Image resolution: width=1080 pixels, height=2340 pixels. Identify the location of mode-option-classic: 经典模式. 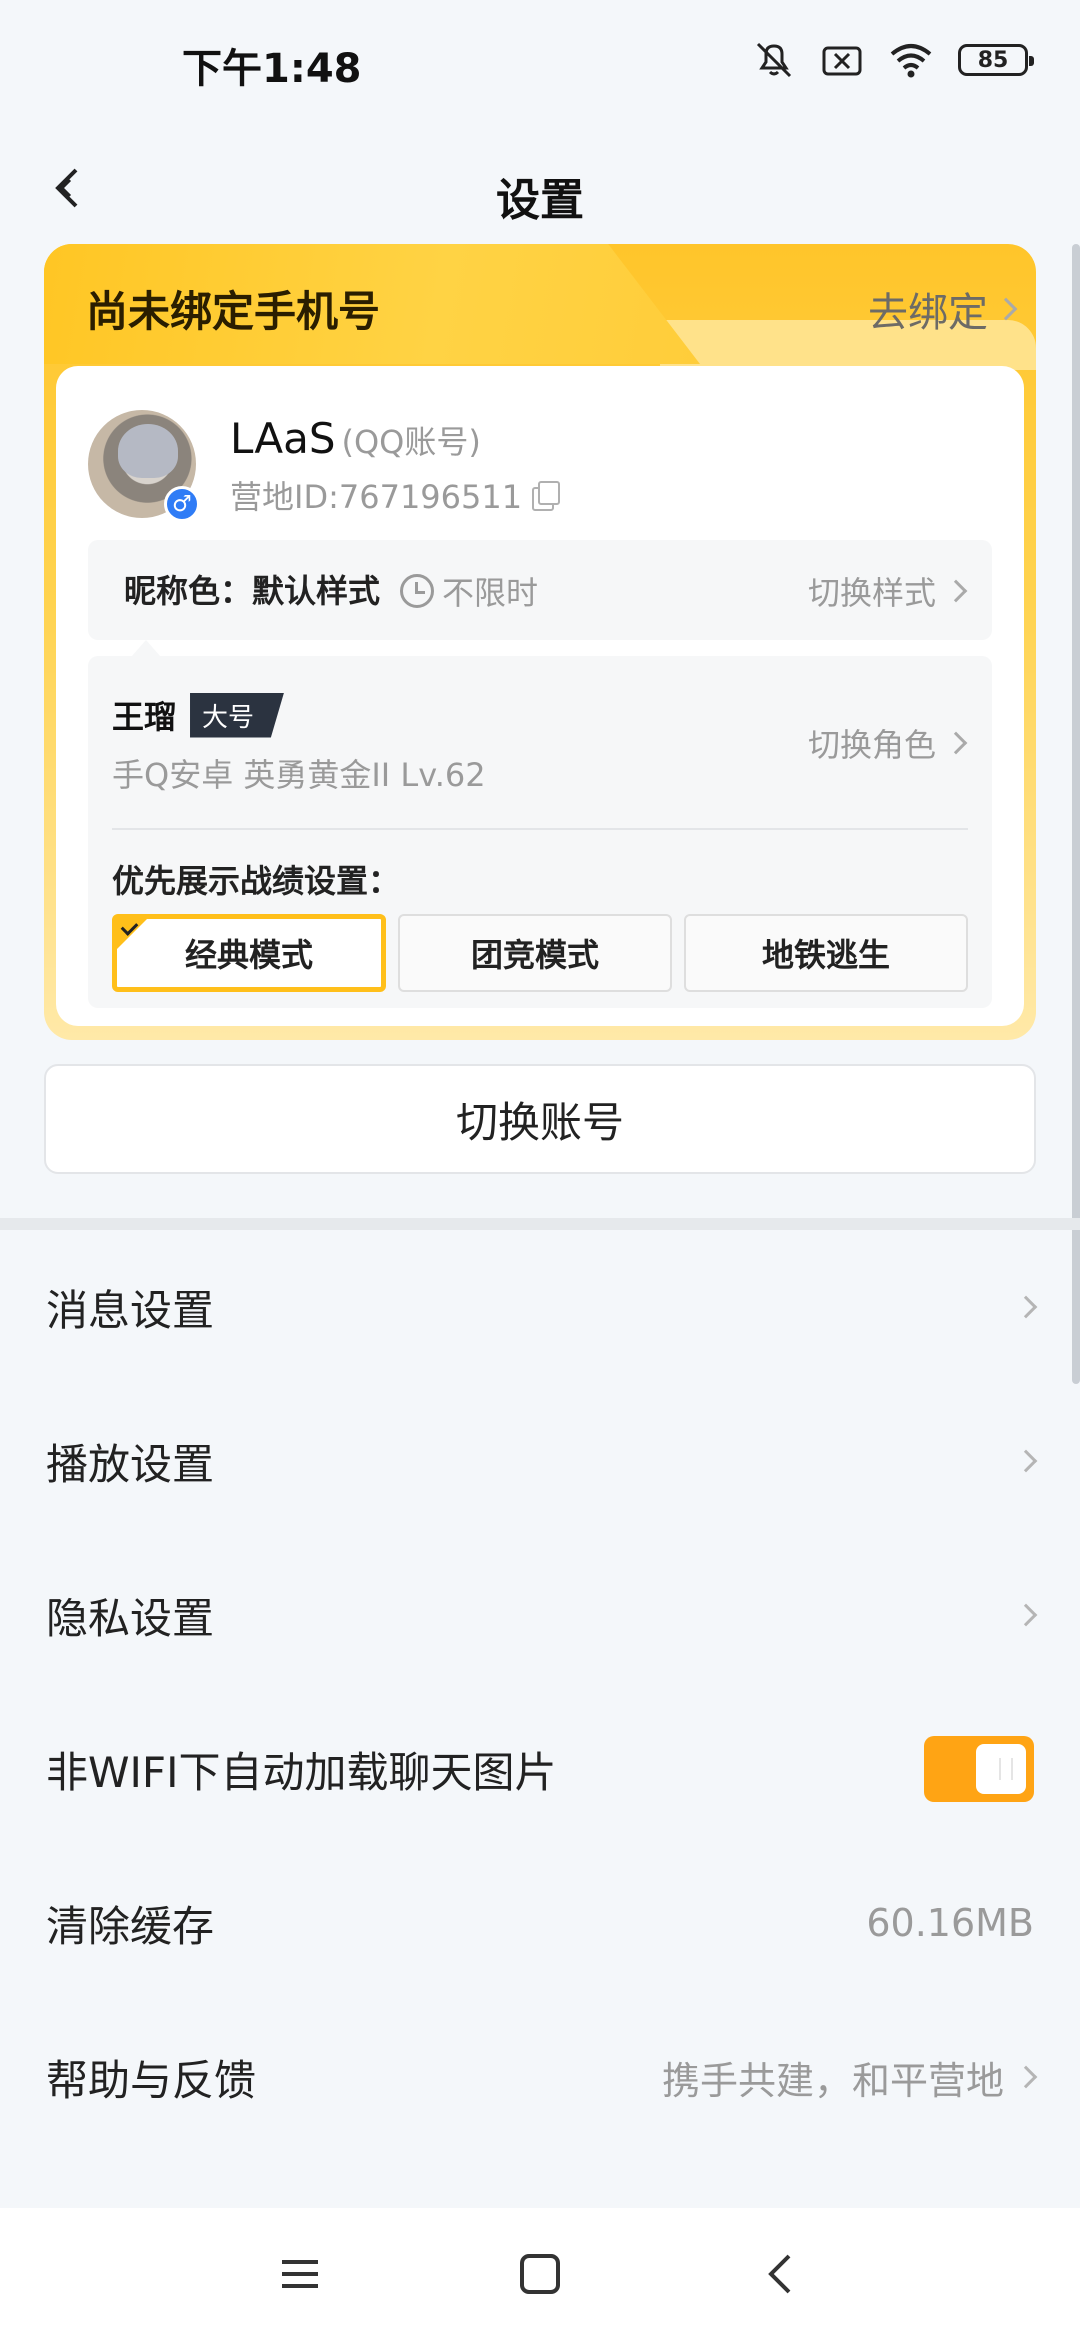
(249, 953).